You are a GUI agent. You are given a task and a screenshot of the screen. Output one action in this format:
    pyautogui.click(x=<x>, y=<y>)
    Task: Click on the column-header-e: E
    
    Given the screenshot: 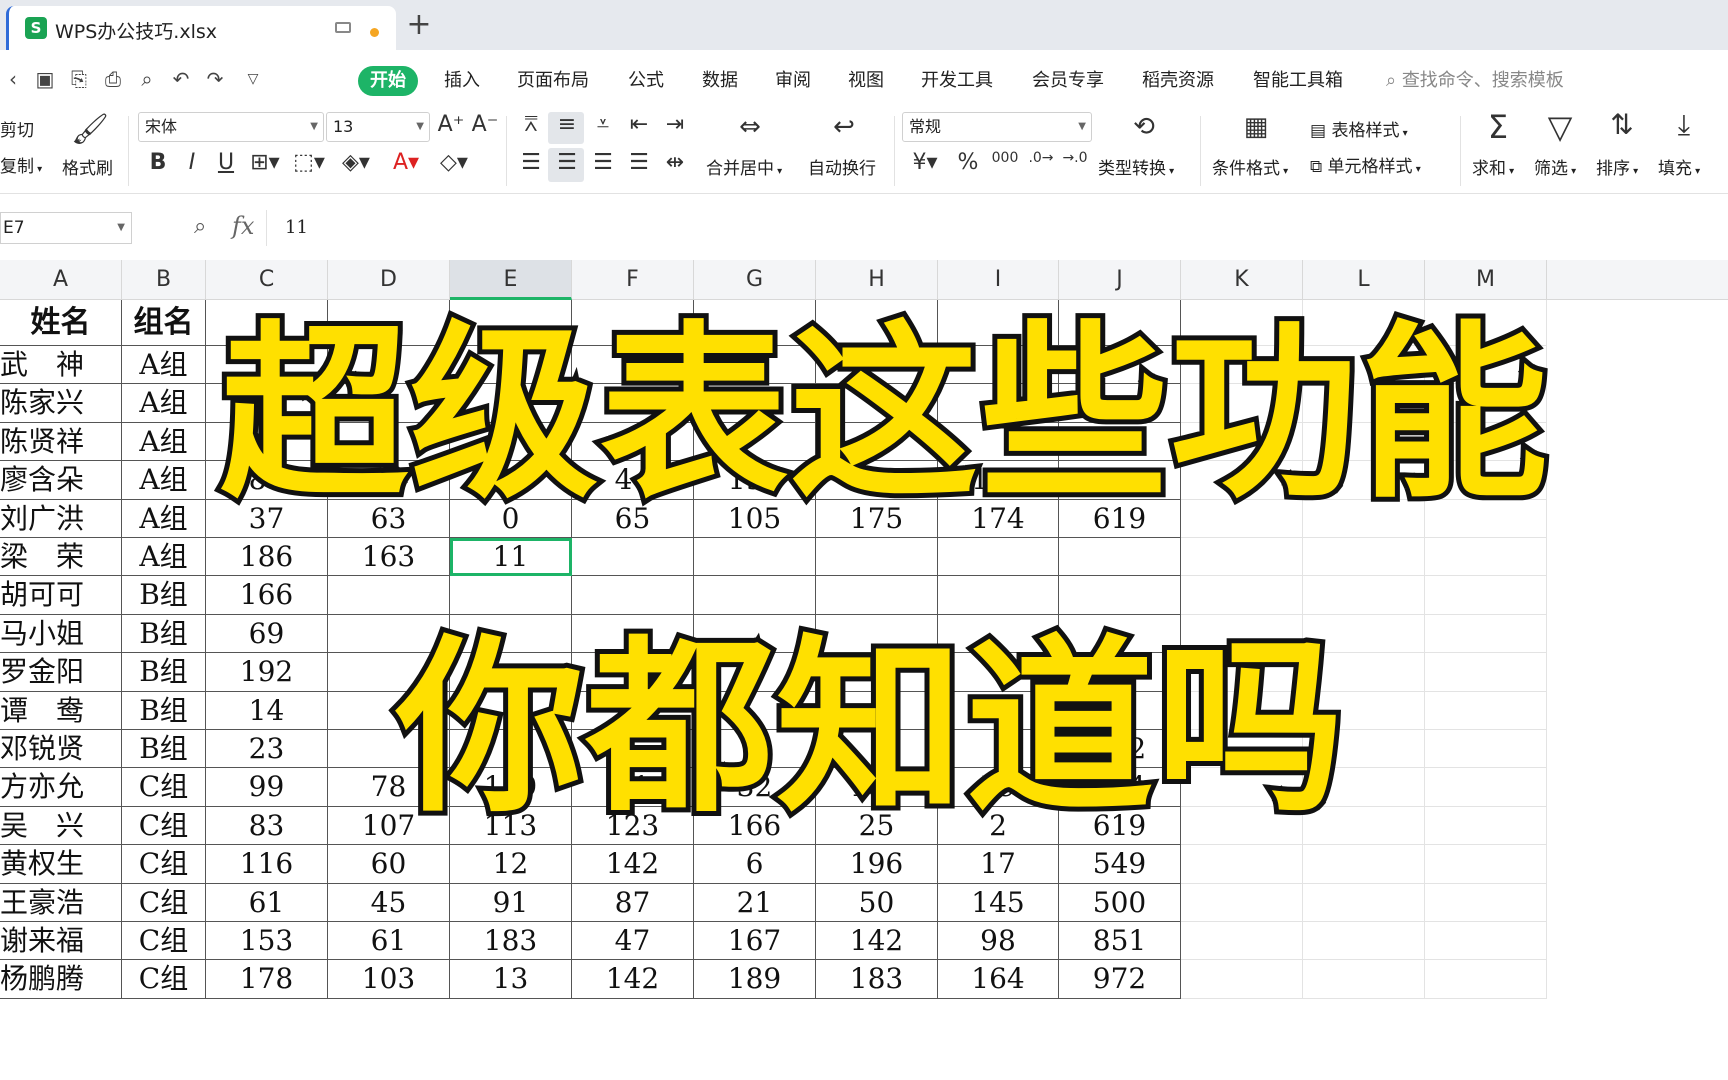 What is the action you would take?
    pyautogui.click(x=511, y=280)
    